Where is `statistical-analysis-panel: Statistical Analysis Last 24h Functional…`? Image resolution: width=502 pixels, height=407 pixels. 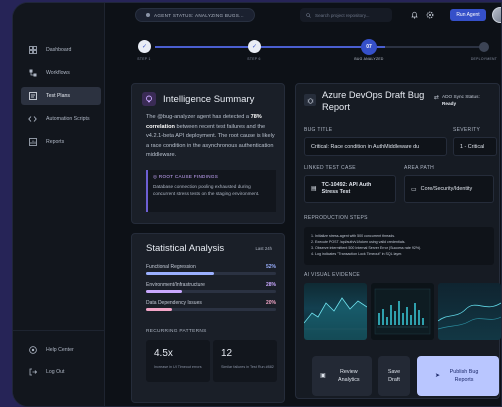
statistical-analysis-panel: Statistical Analysis Last 24h Functional… is located at coordinates (208, 318).